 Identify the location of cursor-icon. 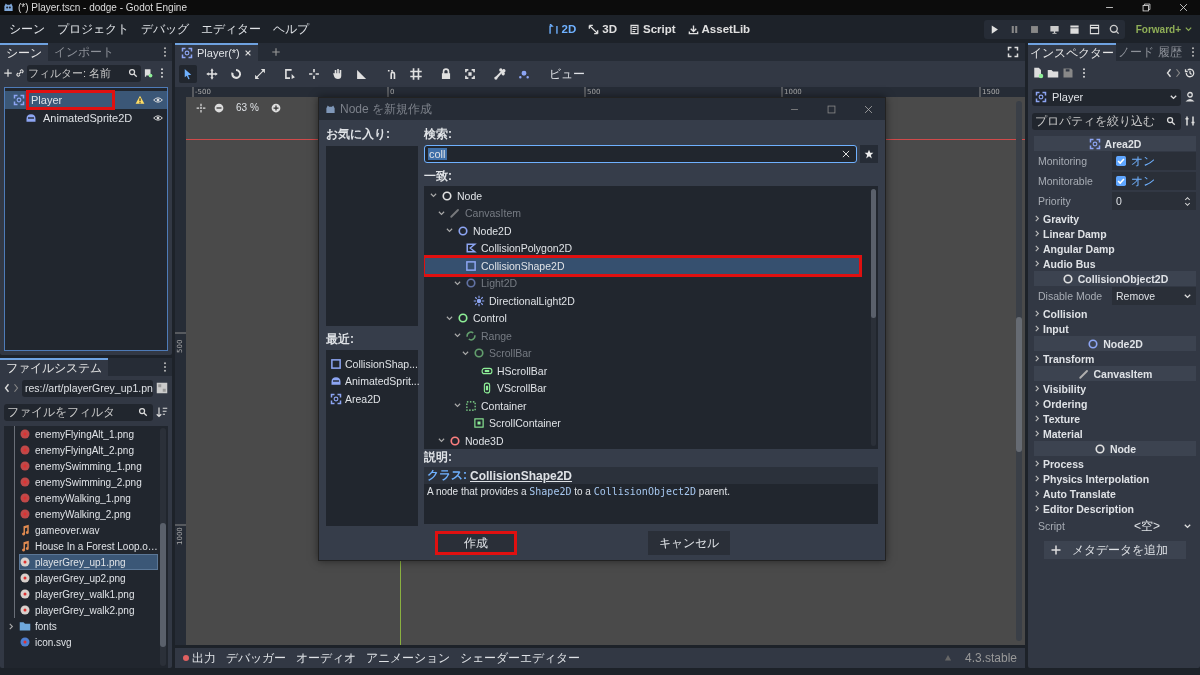
(188, 74).